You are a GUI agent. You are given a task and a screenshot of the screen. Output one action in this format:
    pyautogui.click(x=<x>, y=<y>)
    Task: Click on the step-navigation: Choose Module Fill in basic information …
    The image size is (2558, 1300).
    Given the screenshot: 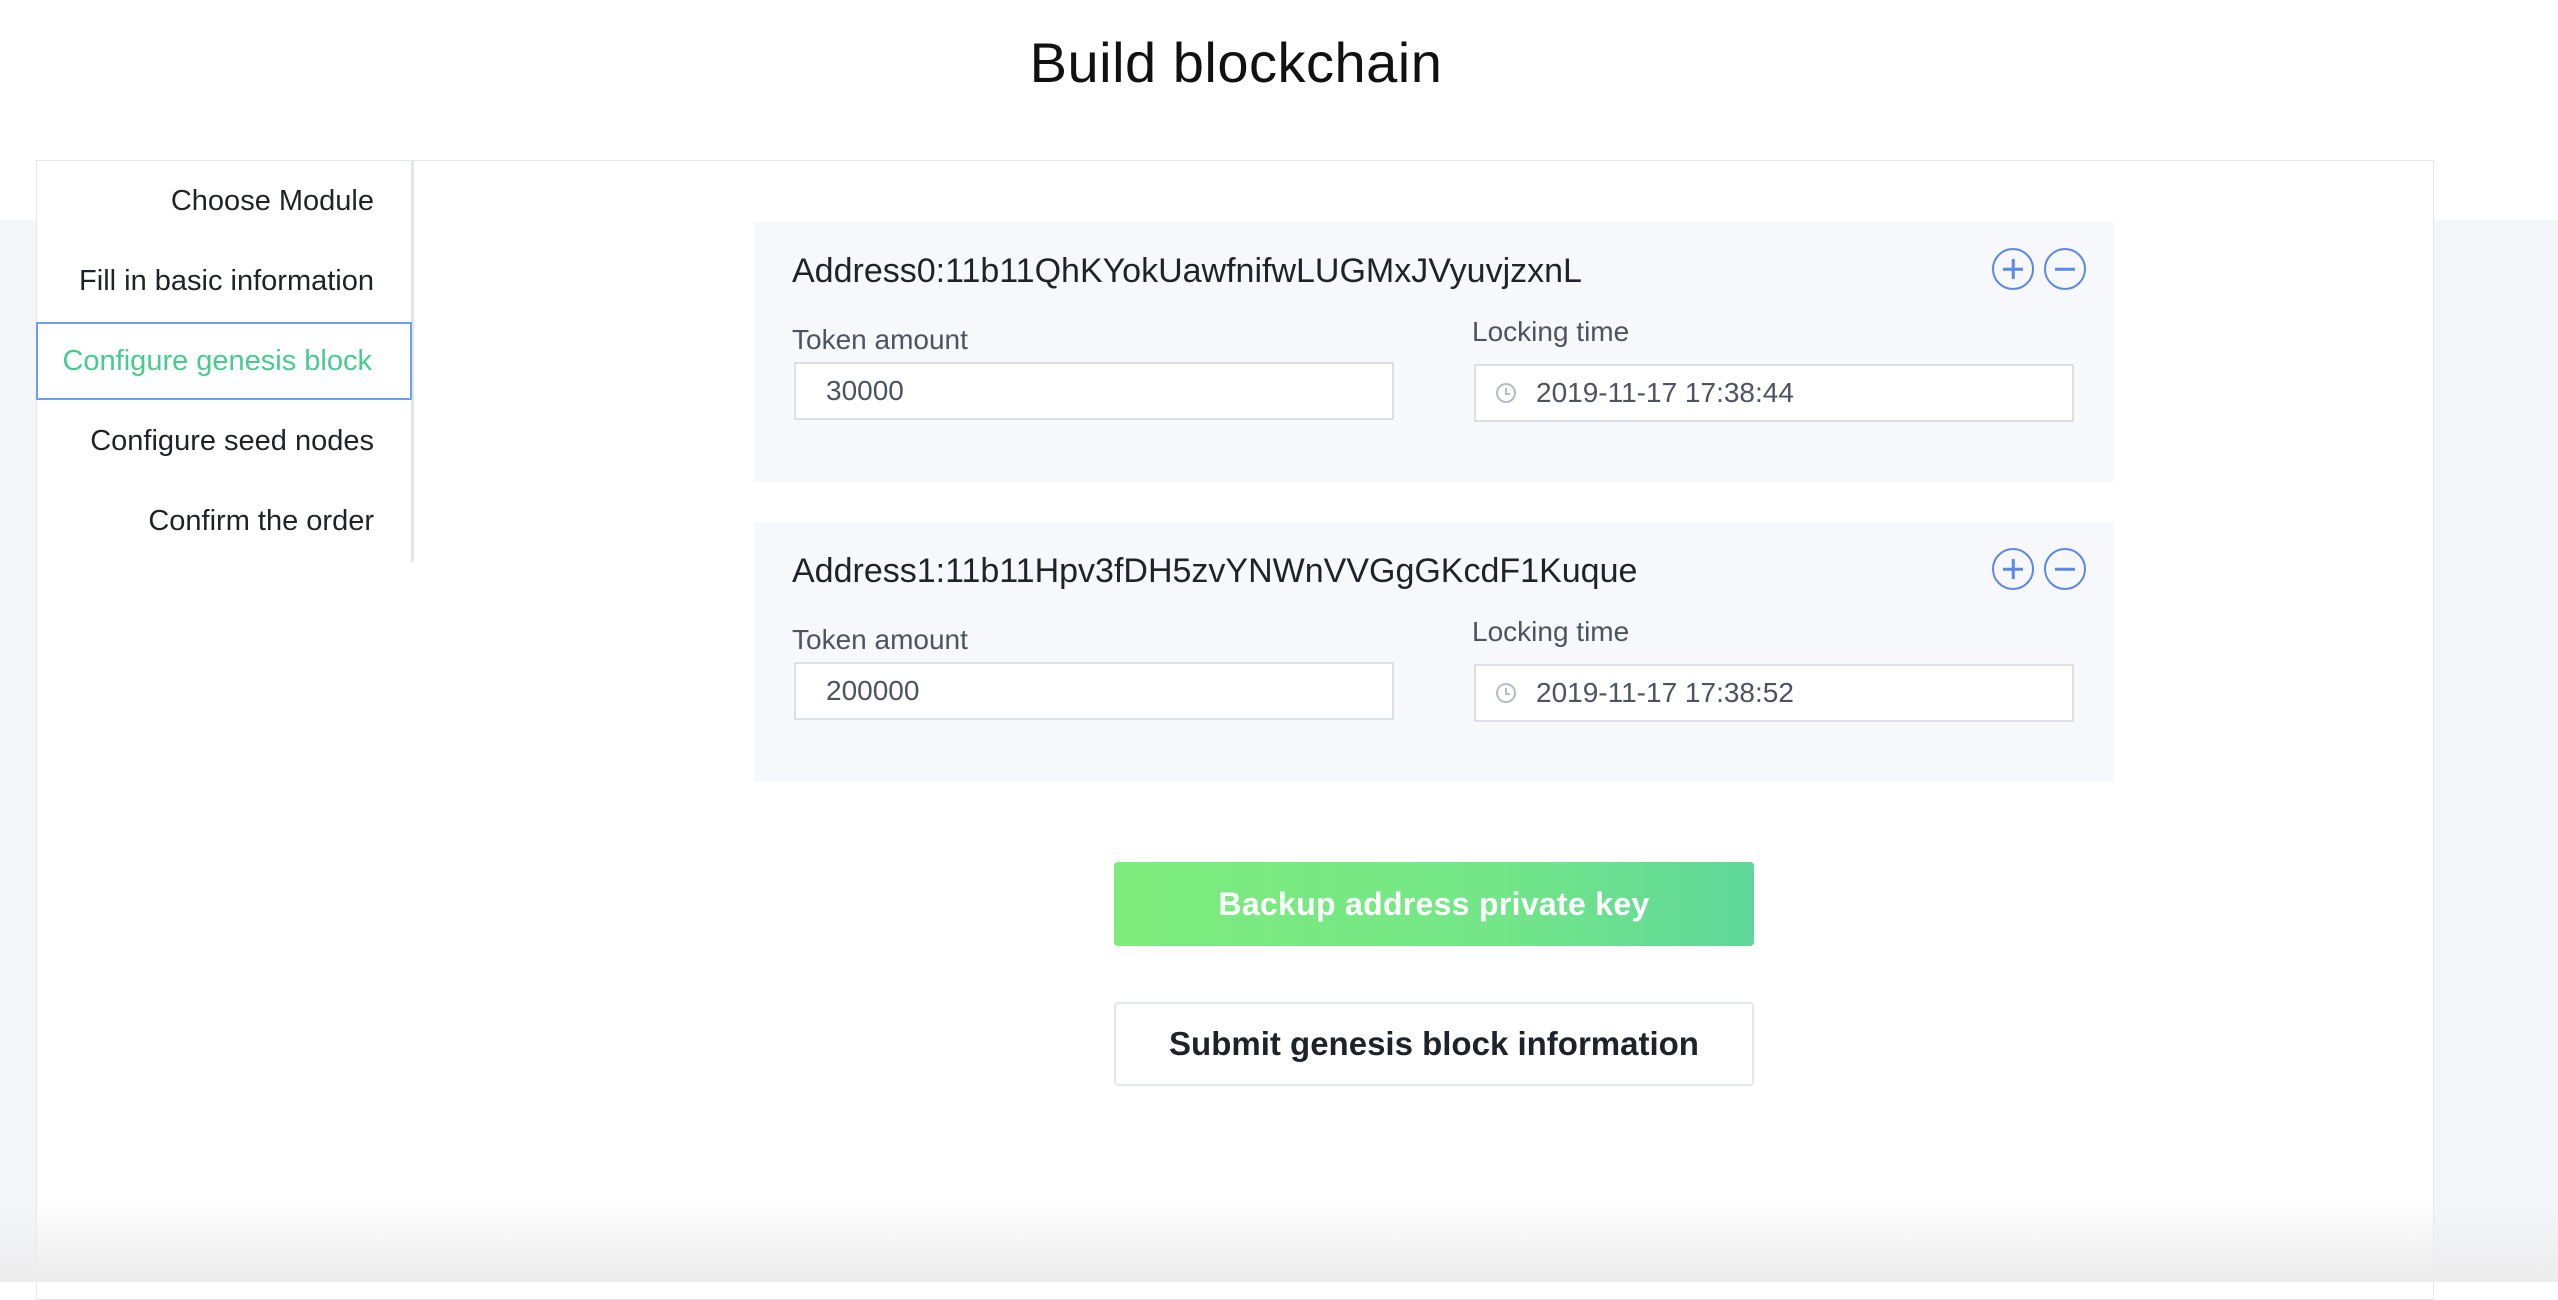 What is the action you would take?
    pyautogui.click(x=225, y=361)
    